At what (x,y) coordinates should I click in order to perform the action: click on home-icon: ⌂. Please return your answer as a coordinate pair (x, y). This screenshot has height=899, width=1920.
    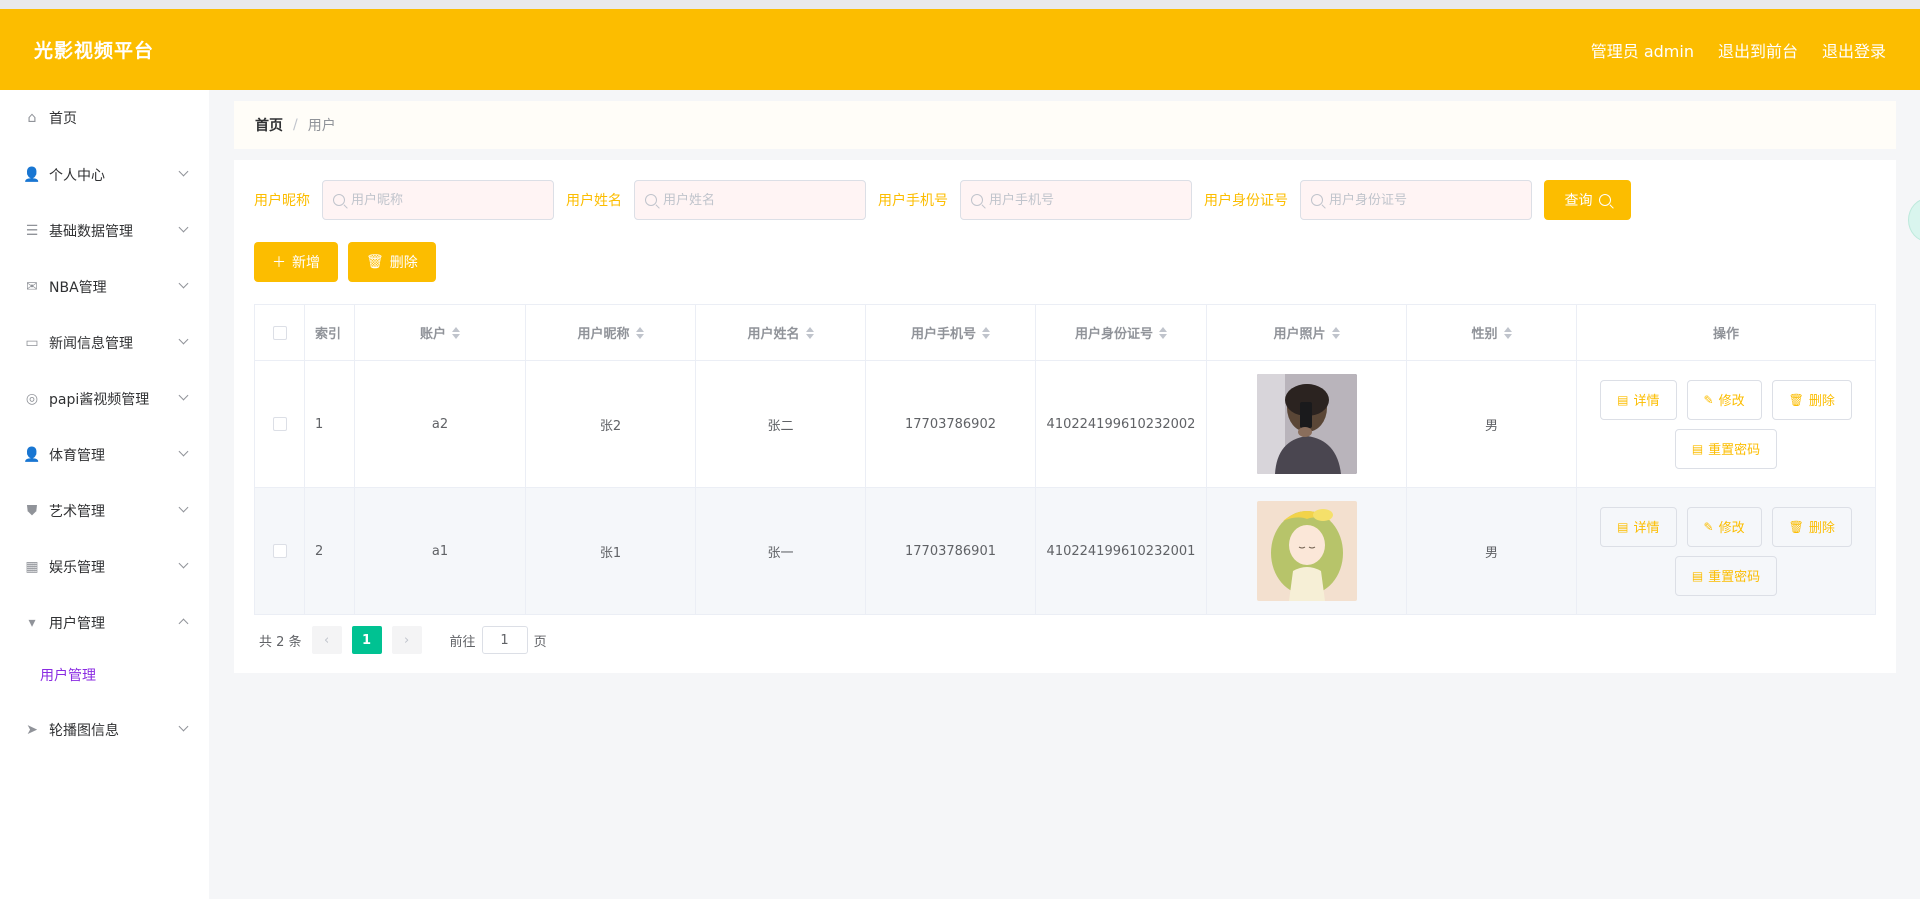
    Looking at the image, I should click on (32, 118).